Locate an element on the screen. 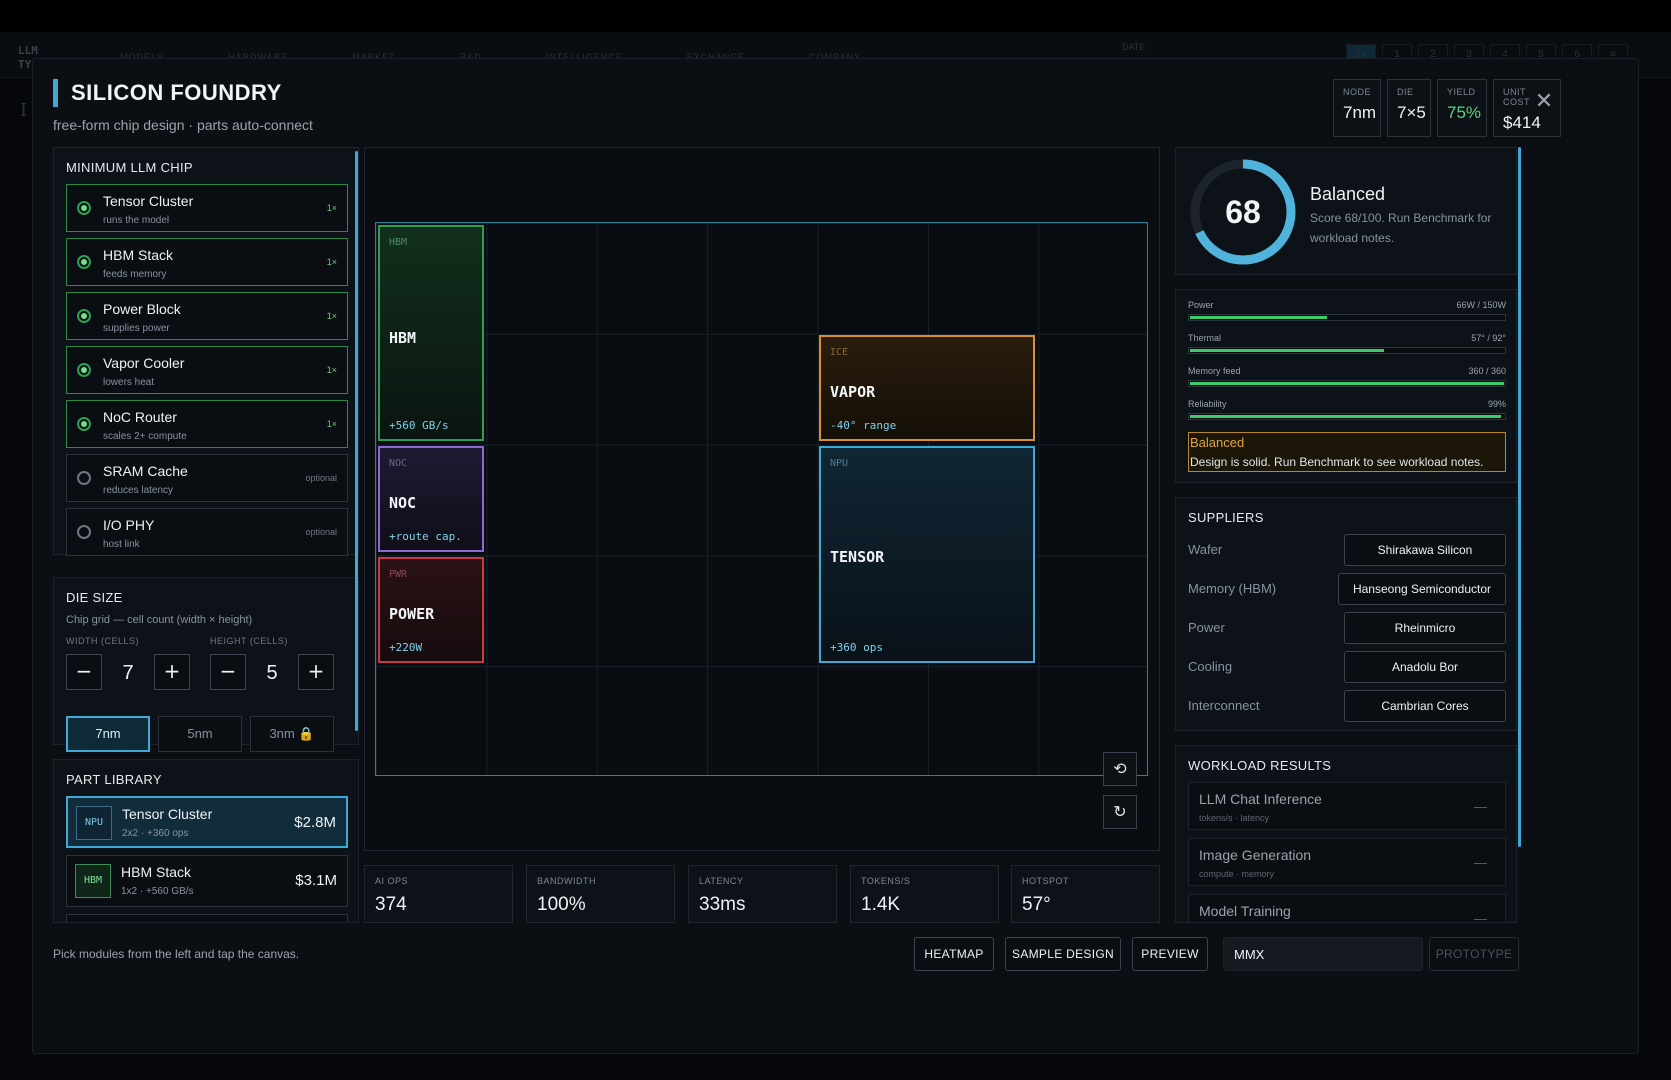 The image size is (1671, 1080). module-tag: NPU is located at coordinates (839, 463).